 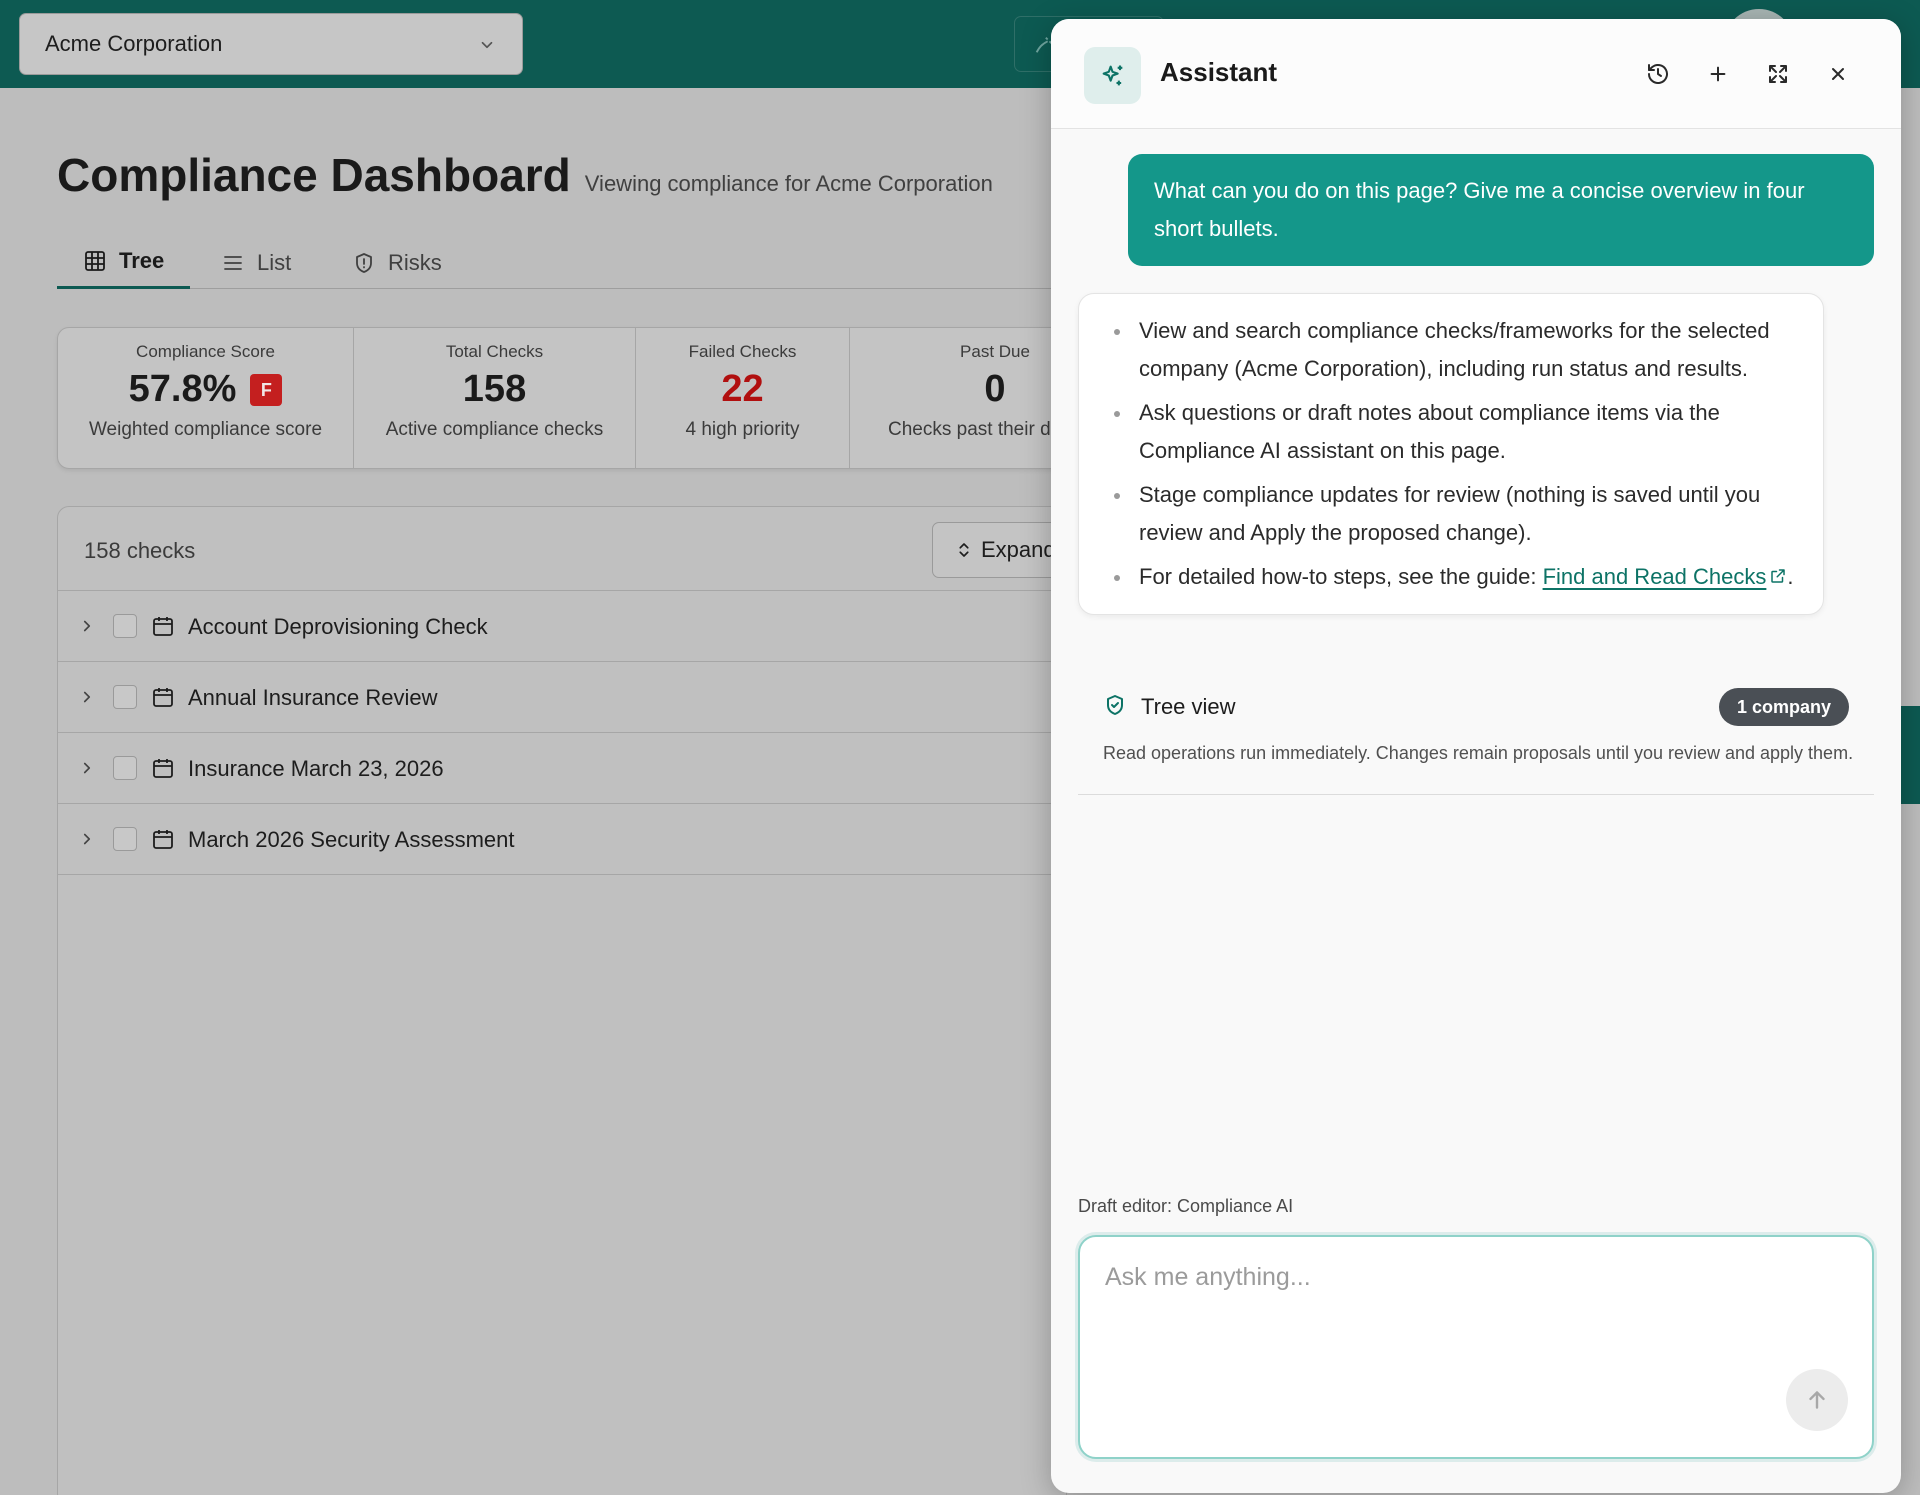 I want to click on message-composer, so click(x=1476, y=1347).